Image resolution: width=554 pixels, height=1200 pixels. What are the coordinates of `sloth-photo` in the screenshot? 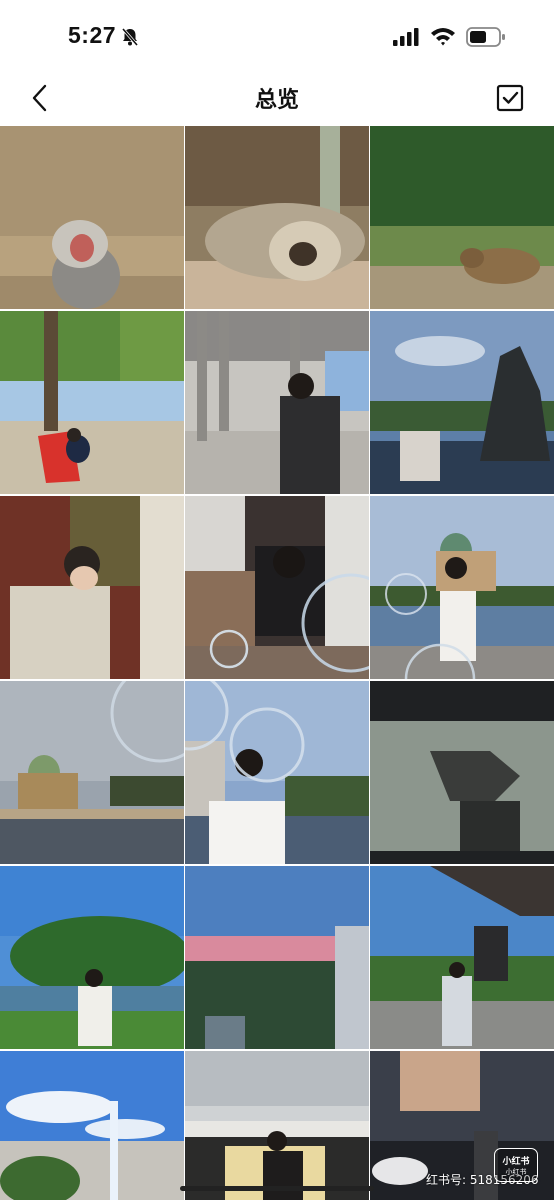 It's located at (277, 217).